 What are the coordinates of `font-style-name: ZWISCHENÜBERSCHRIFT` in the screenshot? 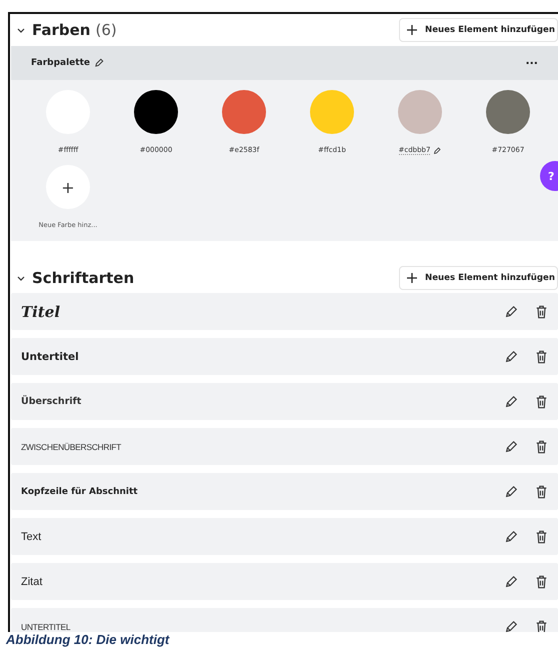 It's located at (71, 447).